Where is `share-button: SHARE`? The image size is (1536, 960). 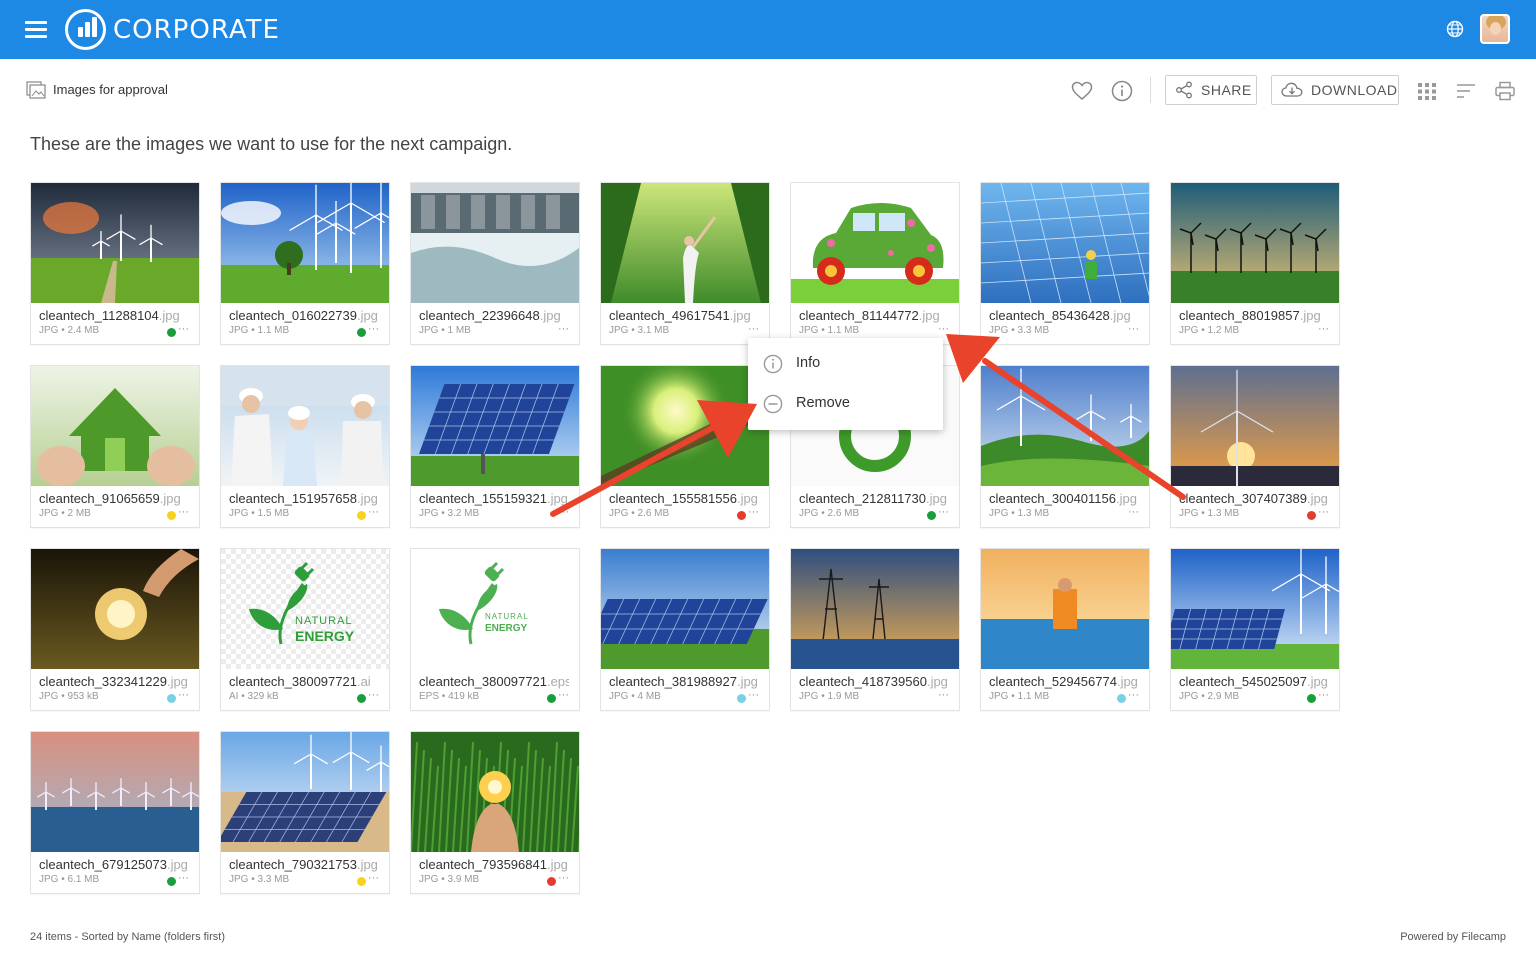
share-button: SHARE is located at coordinates (1211, 90).